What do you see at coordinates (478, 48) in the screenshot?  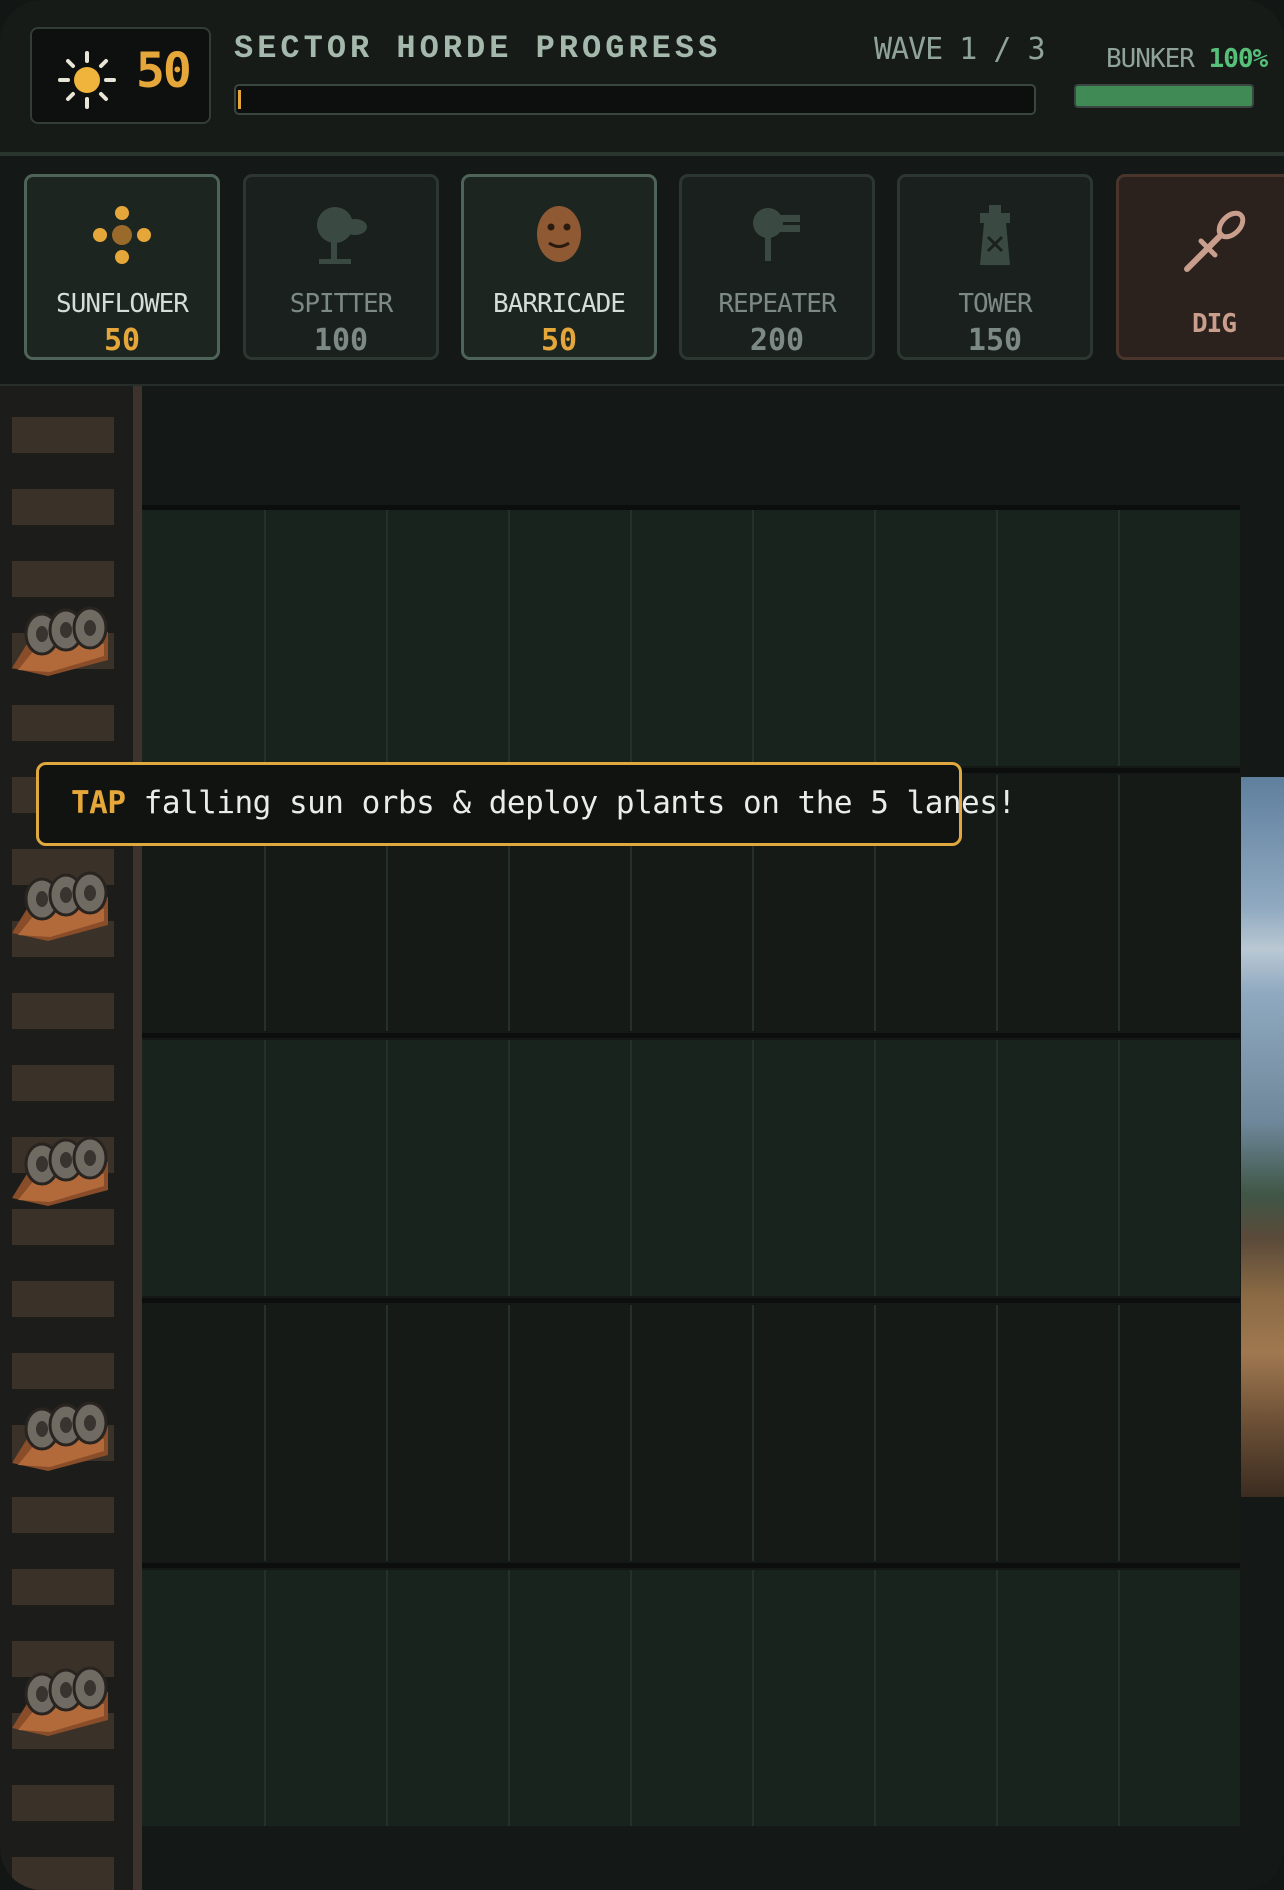 I see `horde-progress-title: SECTOR HORDE PROGRESS` at bounding box center [478, 48].